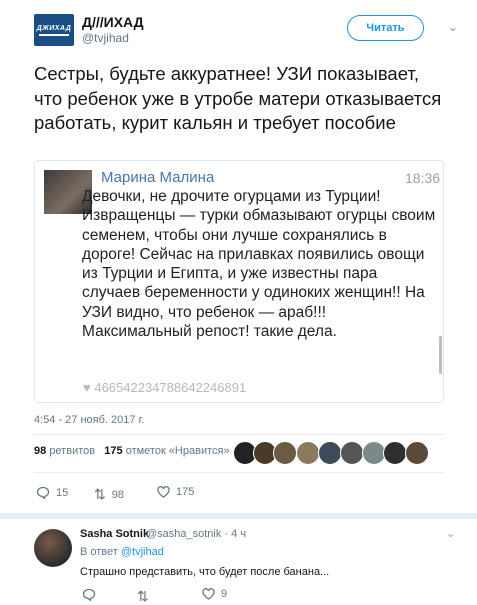  Describe the element at coordinates (53, 548) in the screenshot. I see `reply-author-avatar` at that location.